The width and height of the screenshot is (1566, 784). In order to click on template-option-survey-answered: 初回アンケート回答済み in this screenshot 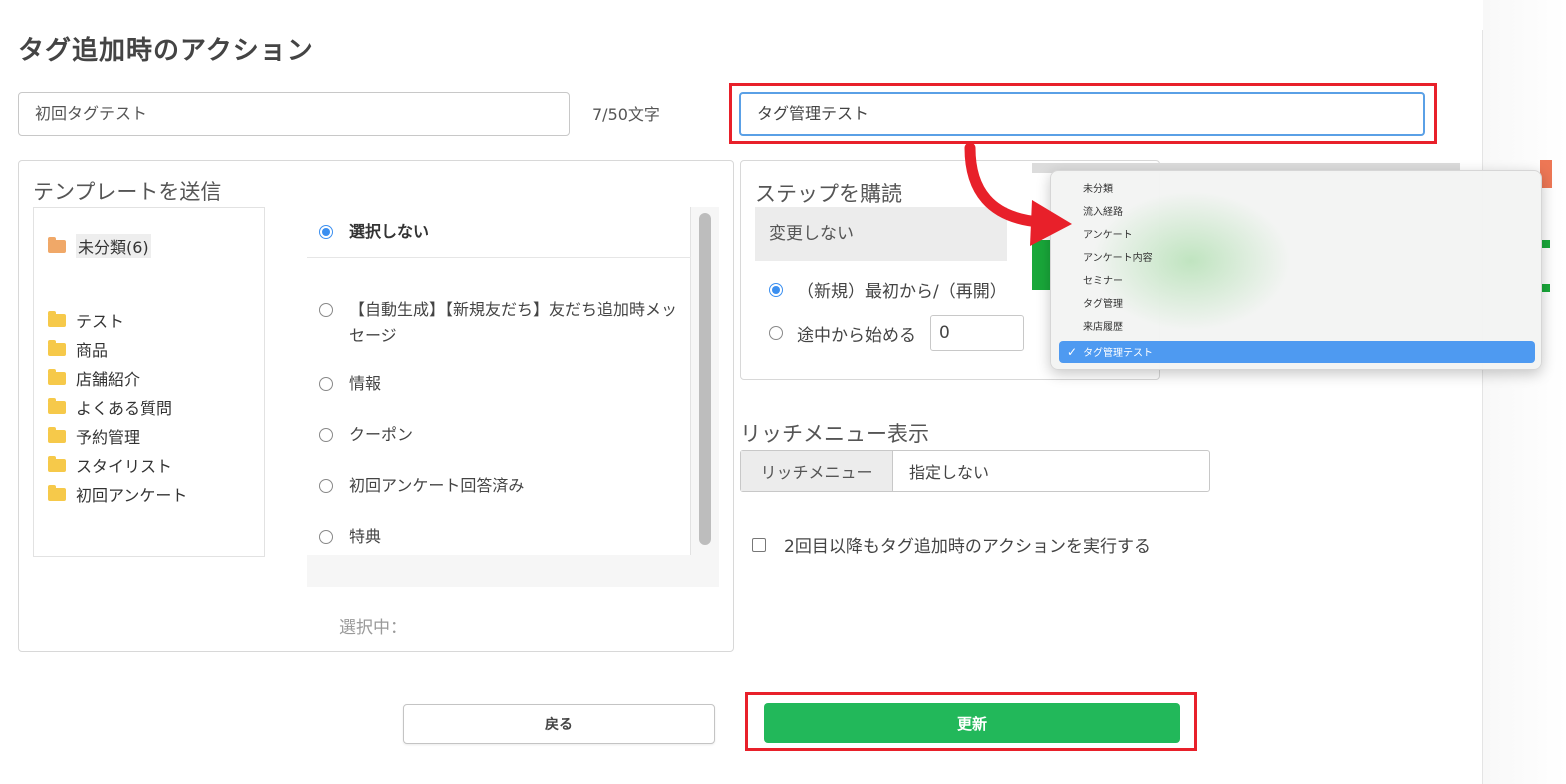, I will do `click(504, 486)`.